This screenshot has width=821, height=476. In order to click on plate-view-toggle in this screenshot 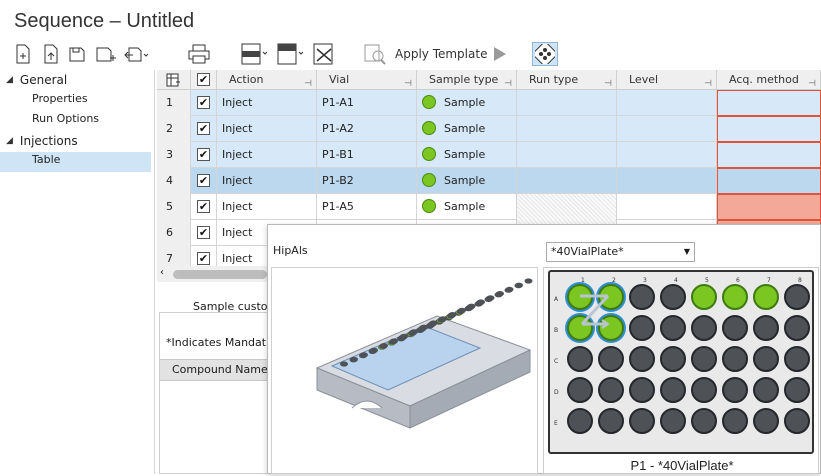, I will do `click(545, 54)`.